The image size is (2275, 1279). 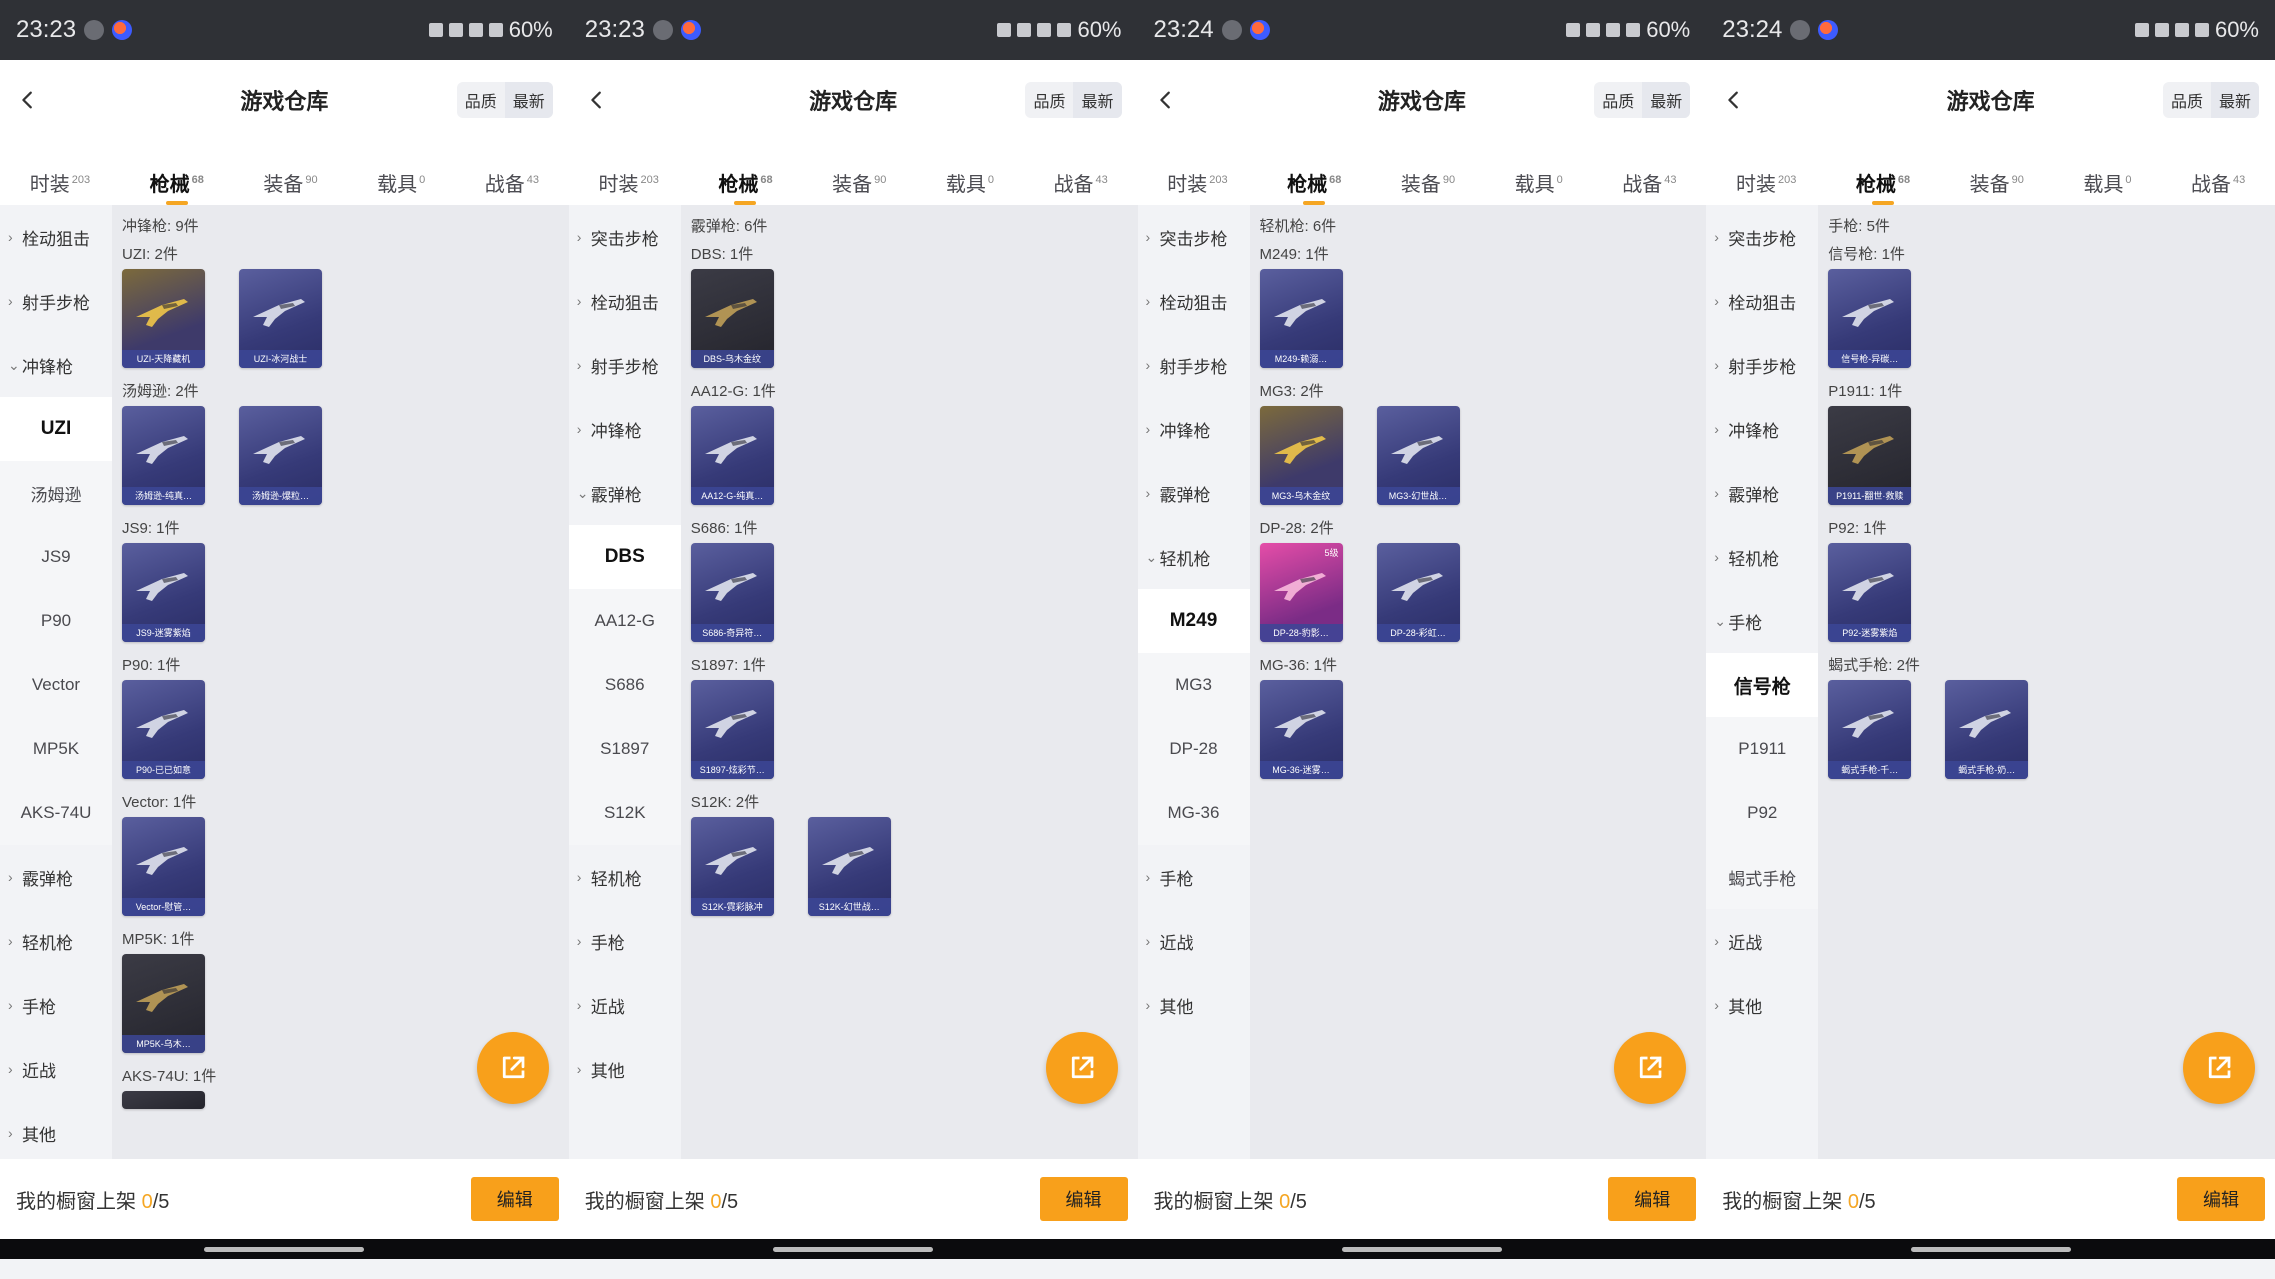 I want to click on sidebar-subitem: 蝎式手枪, so click(x=1762, y=877).